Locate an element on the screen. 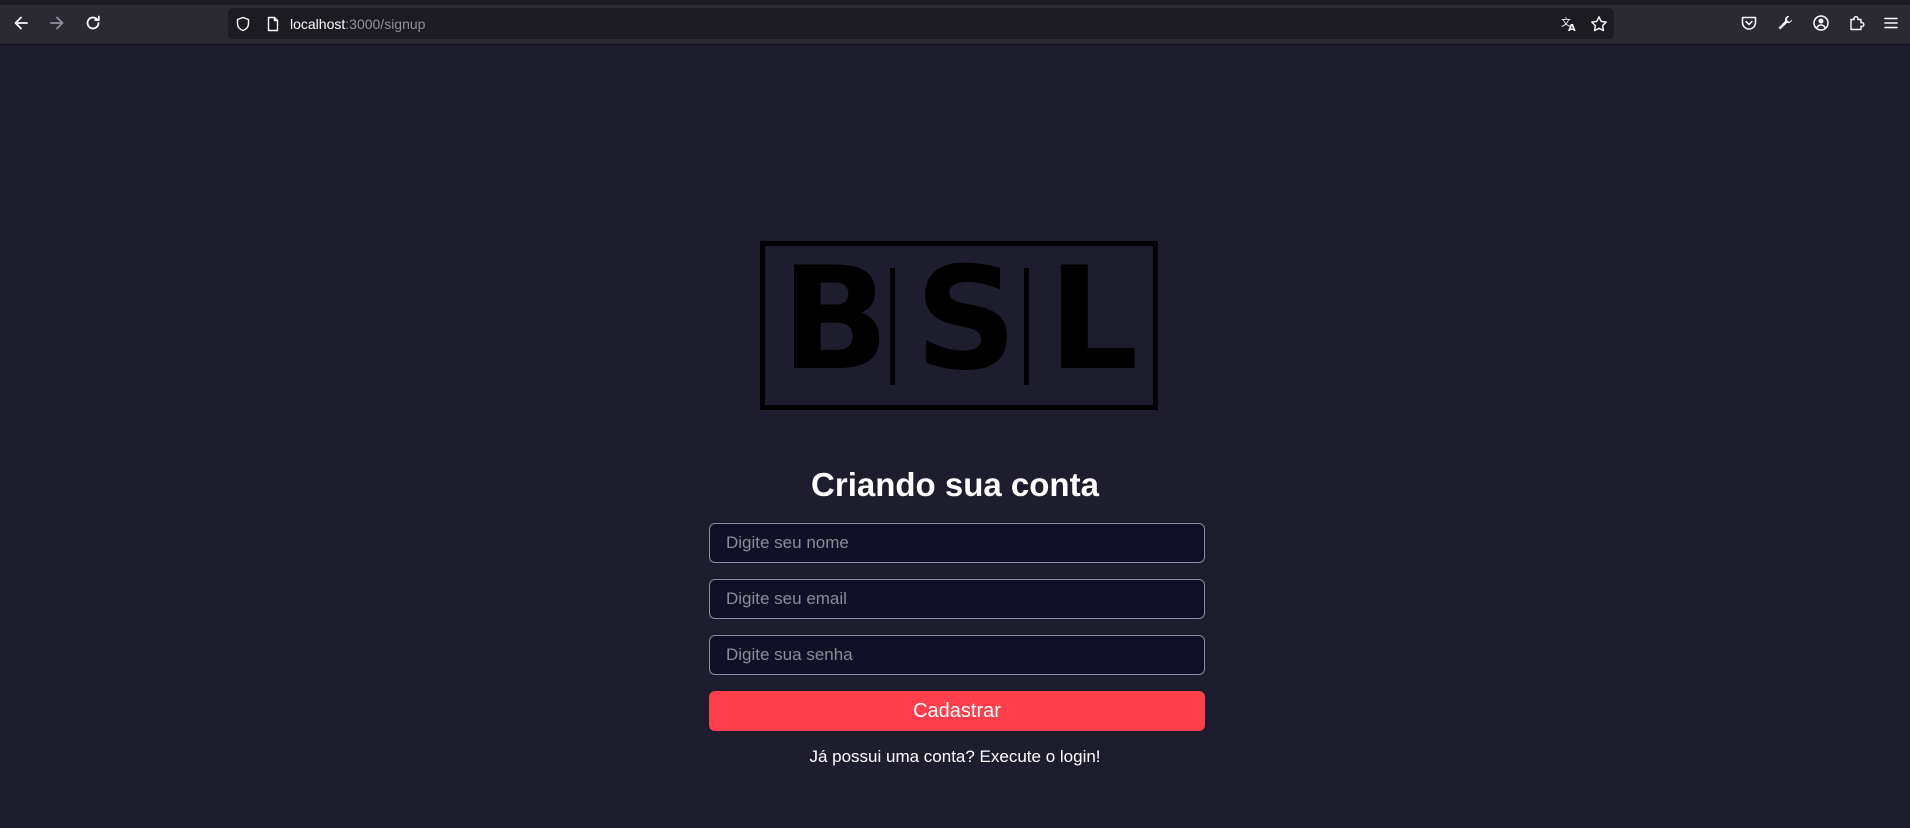 Image resolution: width=1910 pixels, height=828 pixels. url-path: :3000/signup is located at coordinates (385, 24).